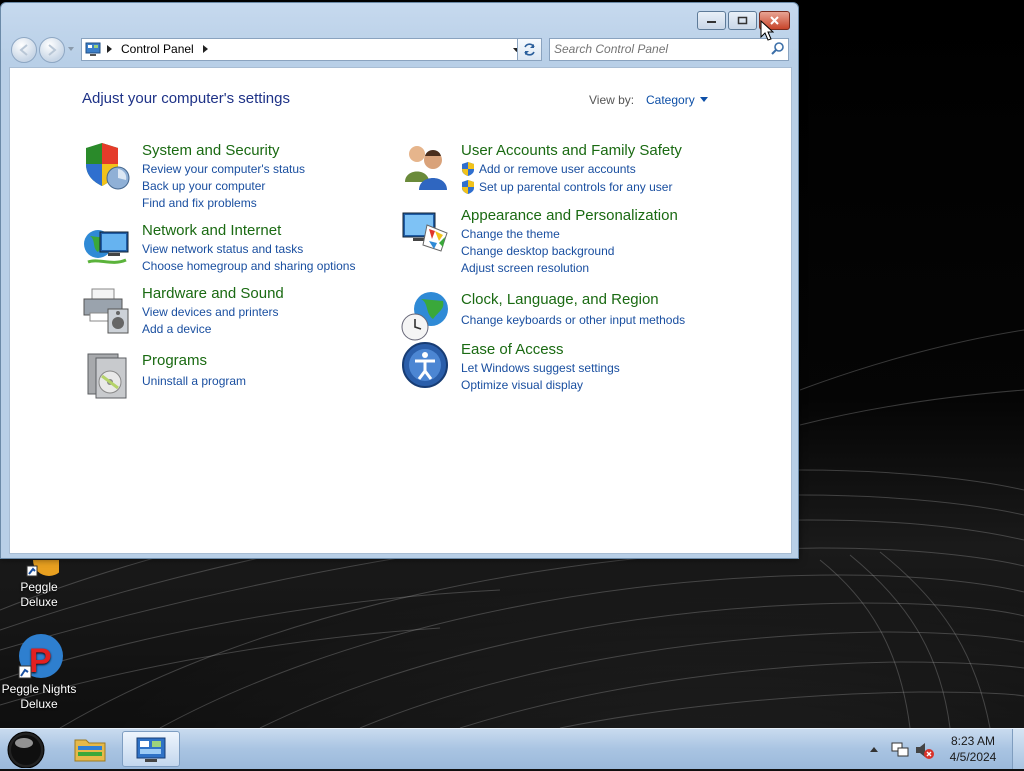 Image resolution: width=1024 pixels, height=771 pixels. I want to click on show-hidden-icons-icon, so click(874, 749).